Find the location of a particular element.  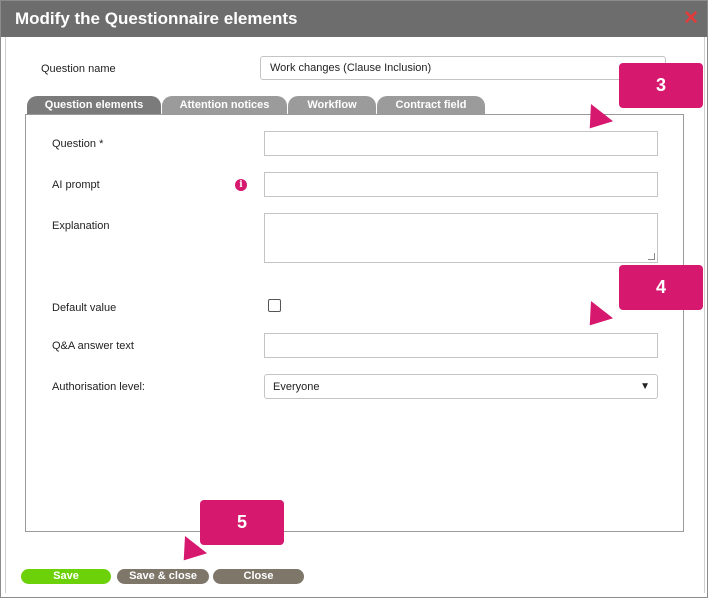

qa-answer-label: Q&A answer text is located at coordinates (93, 346).